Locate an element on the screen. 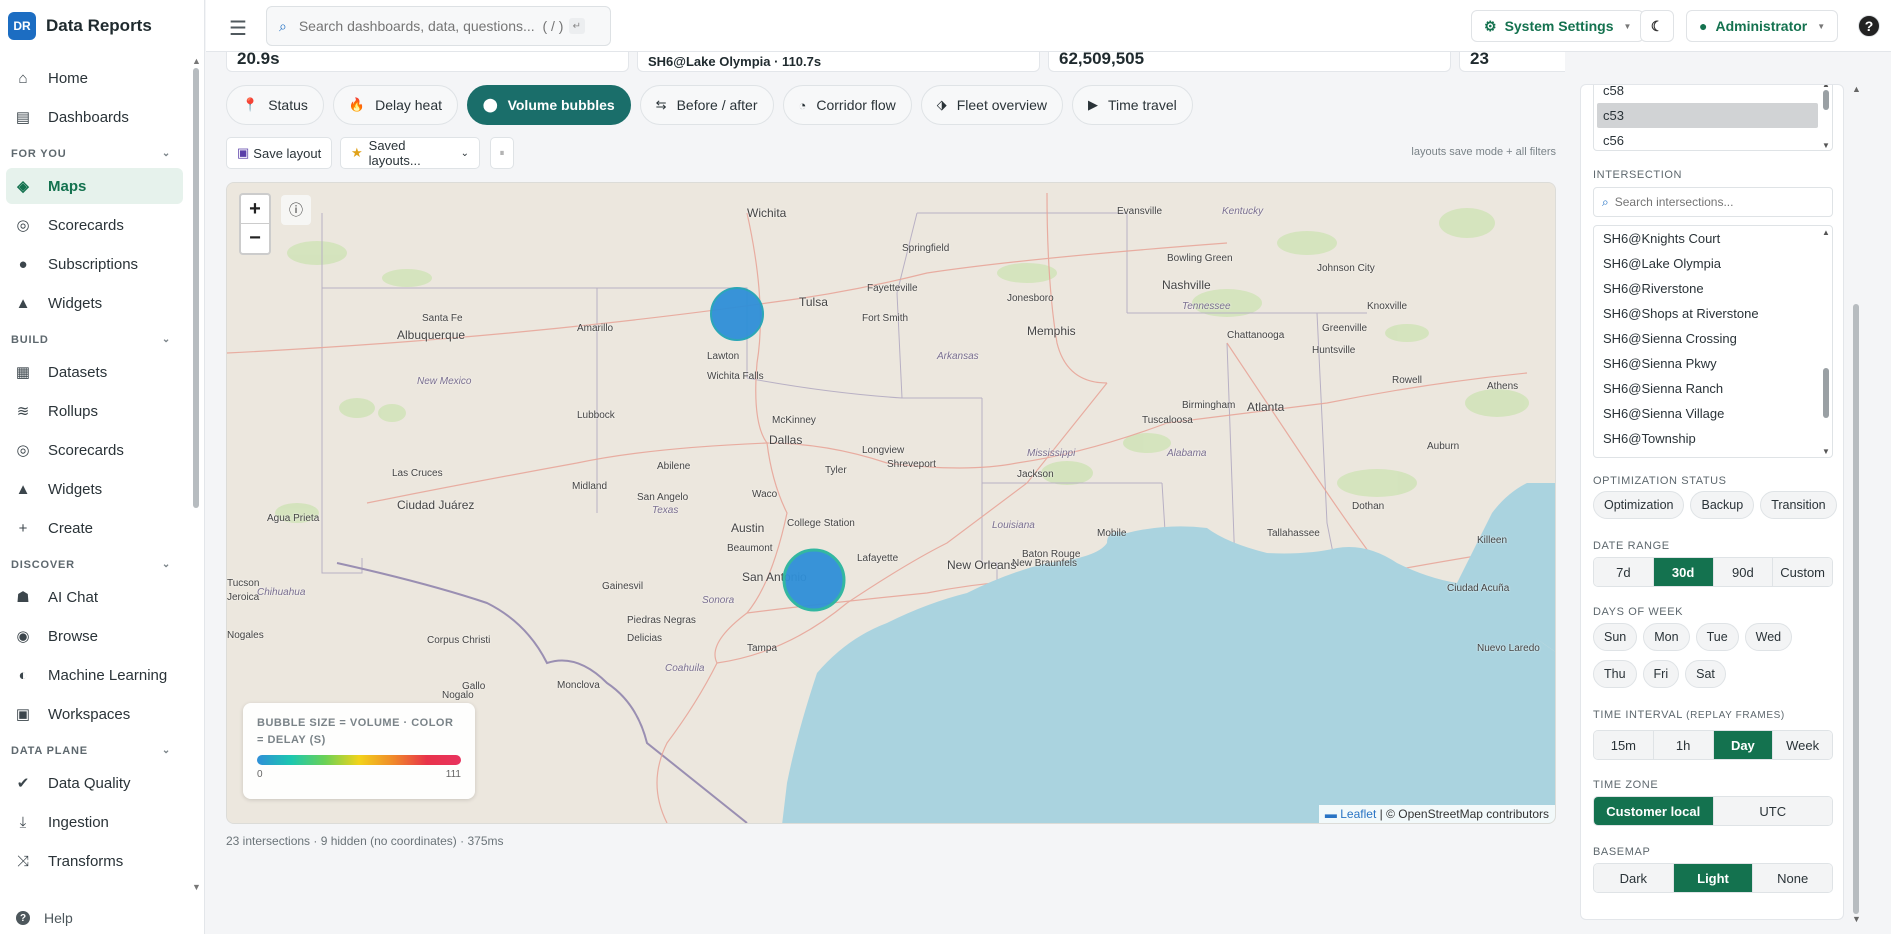  day-chip: Thu is located at coordinates (1615, 674).